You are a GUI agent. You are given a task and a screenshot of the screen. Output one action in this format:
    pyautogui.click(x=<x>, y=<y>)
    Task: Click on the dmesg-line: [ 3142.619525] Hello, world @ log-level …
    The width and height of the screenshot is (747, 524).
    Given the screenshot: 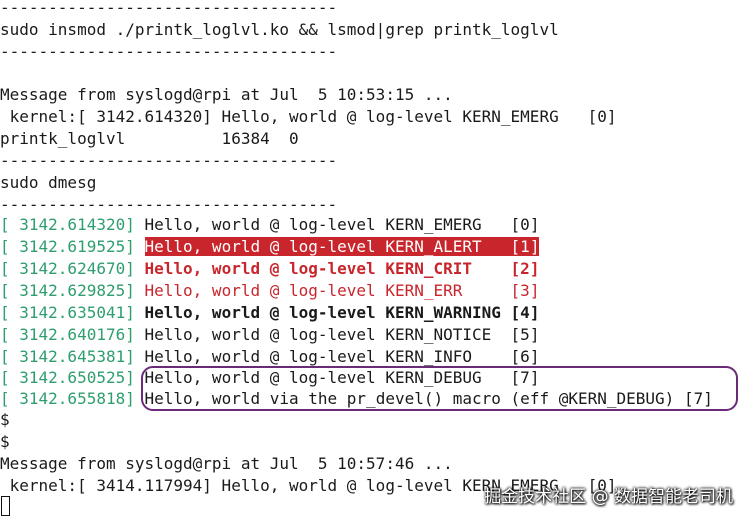 What is the action you would take?
    pyautogui.click(x=270, y=247)
    